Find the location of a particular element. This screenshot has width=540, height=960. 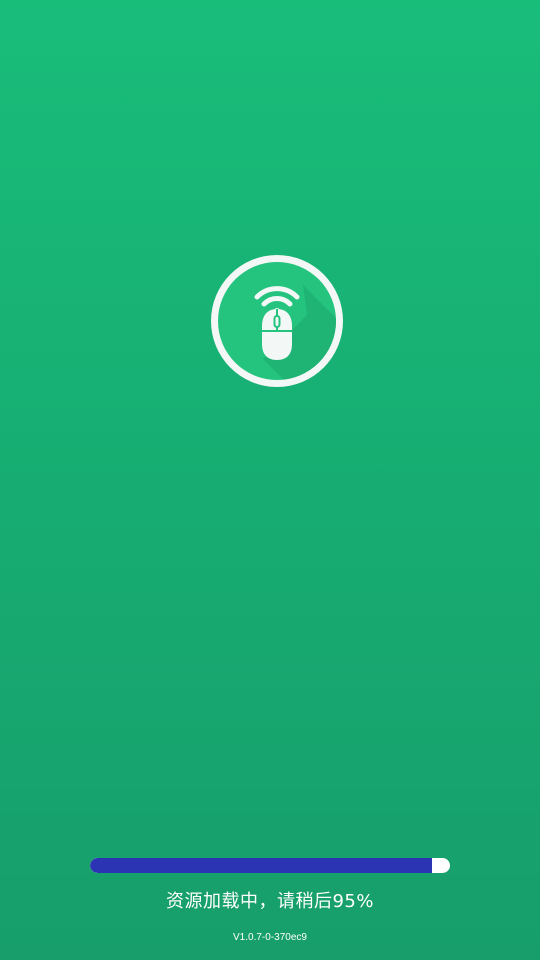

wireless-mouse-icon is located at coordinates (277, 321).